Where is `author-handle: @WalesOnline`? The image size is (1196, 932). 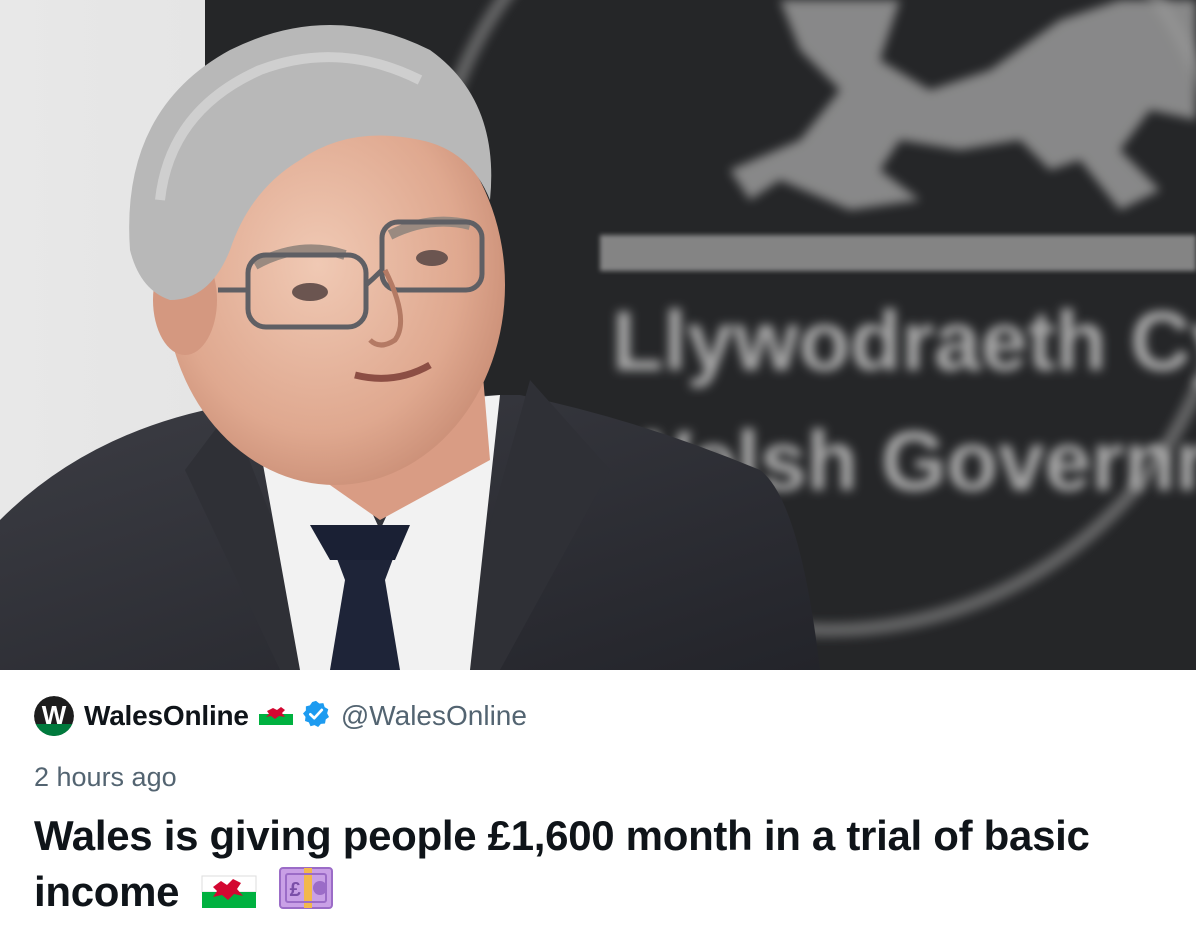 author-handle: @WalesOnline is located at coordinates (434, 716).